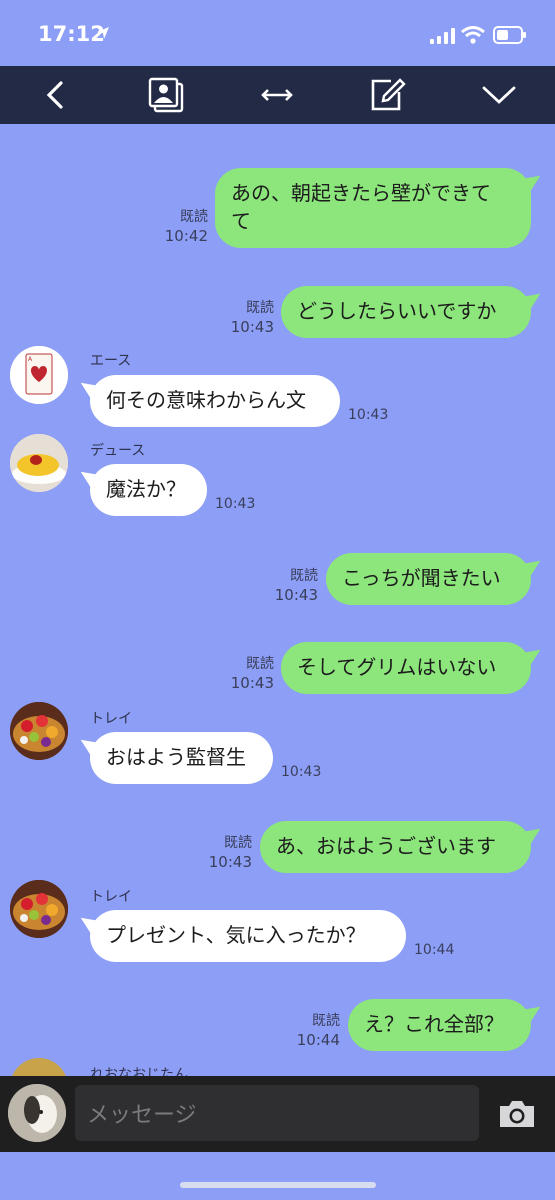 The height and width of the screenshot is (1200, 555). I want to click on outgoing-message-bubble: あ、おはようございます, so click(395, 847).